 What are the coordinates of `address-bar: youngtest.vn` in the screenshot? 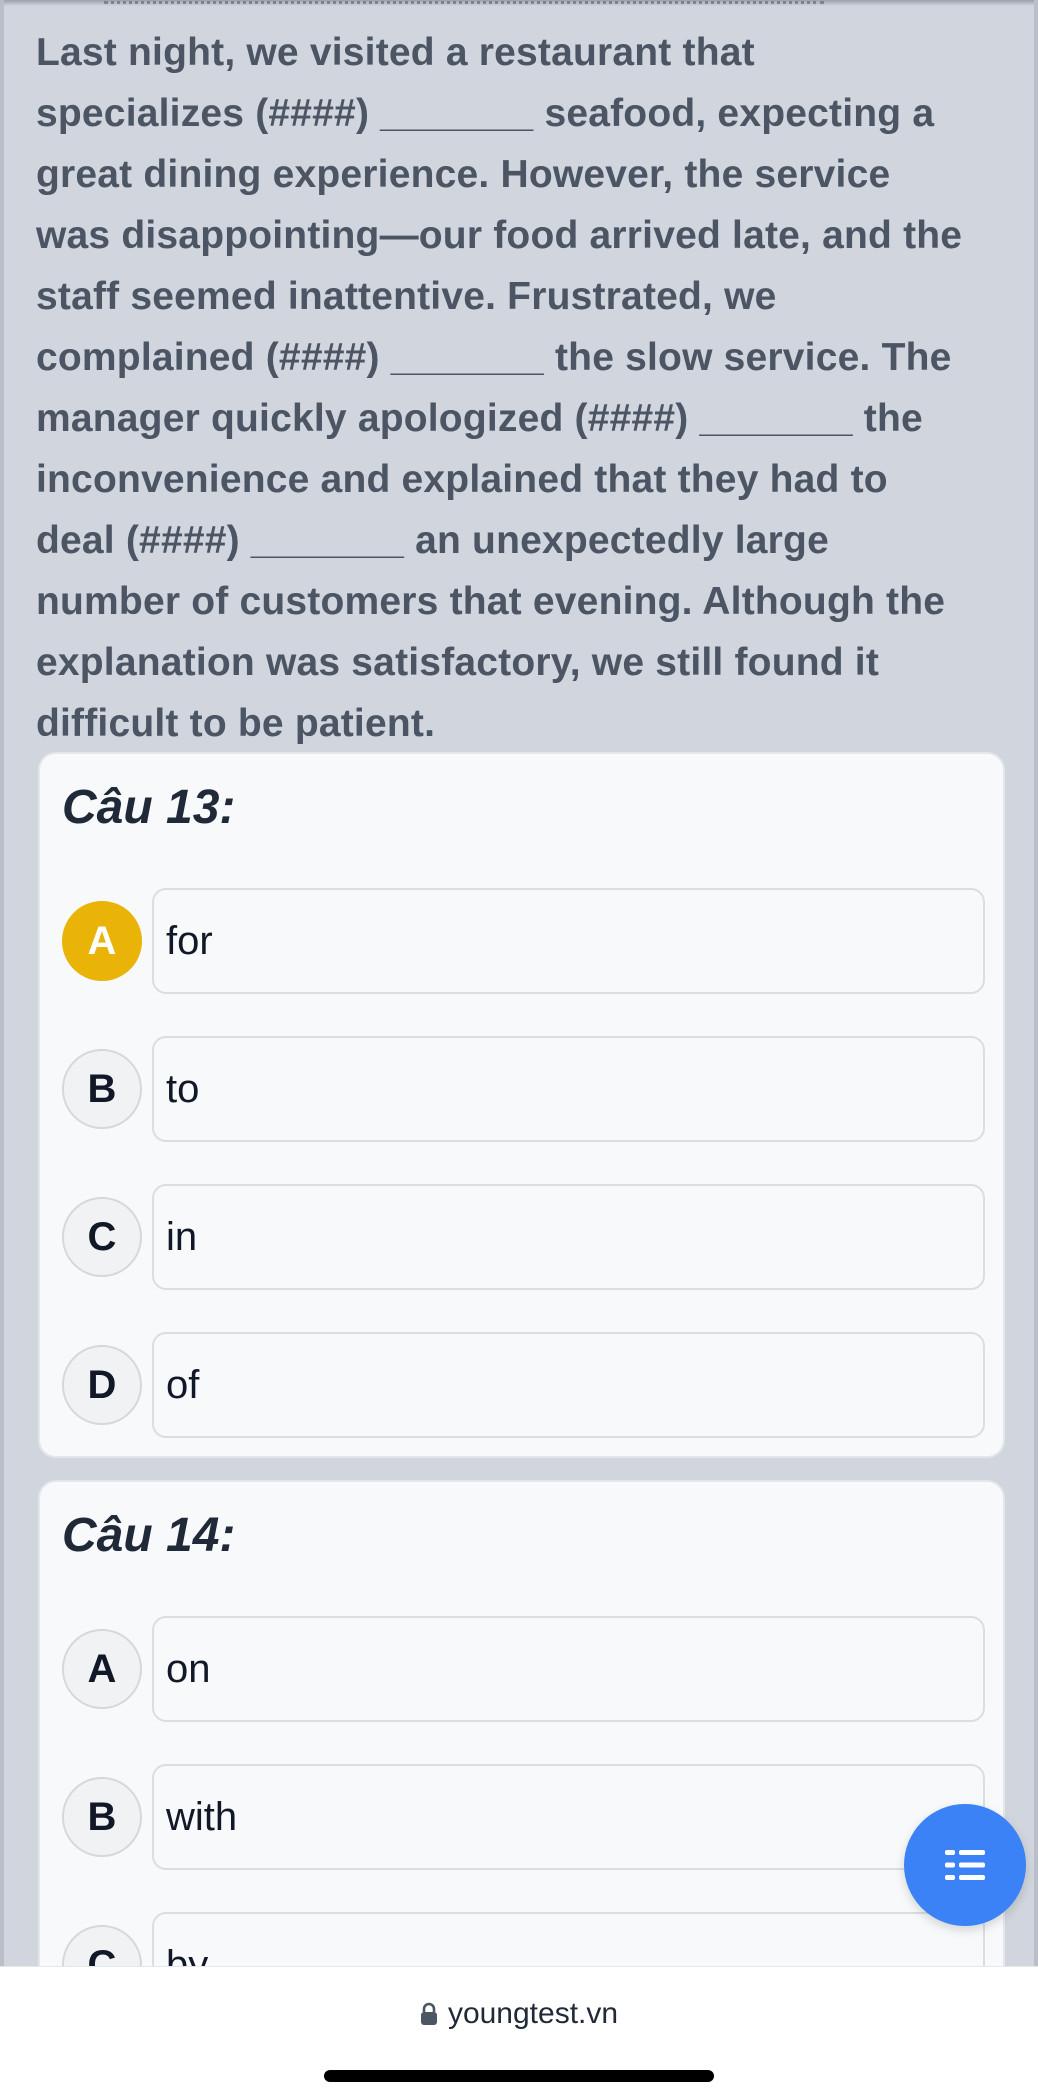 It's located at (519, 2014).